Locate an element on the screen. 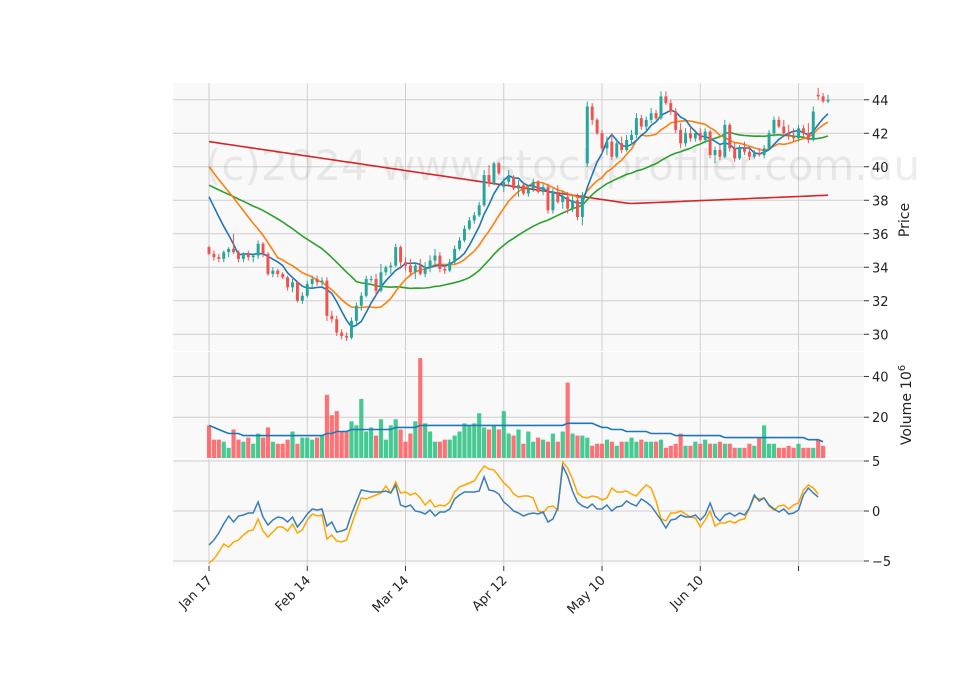 The width and height of the screenshot is (960, 694). x-tick-label: May 10 is located at coordinates (587, 595).